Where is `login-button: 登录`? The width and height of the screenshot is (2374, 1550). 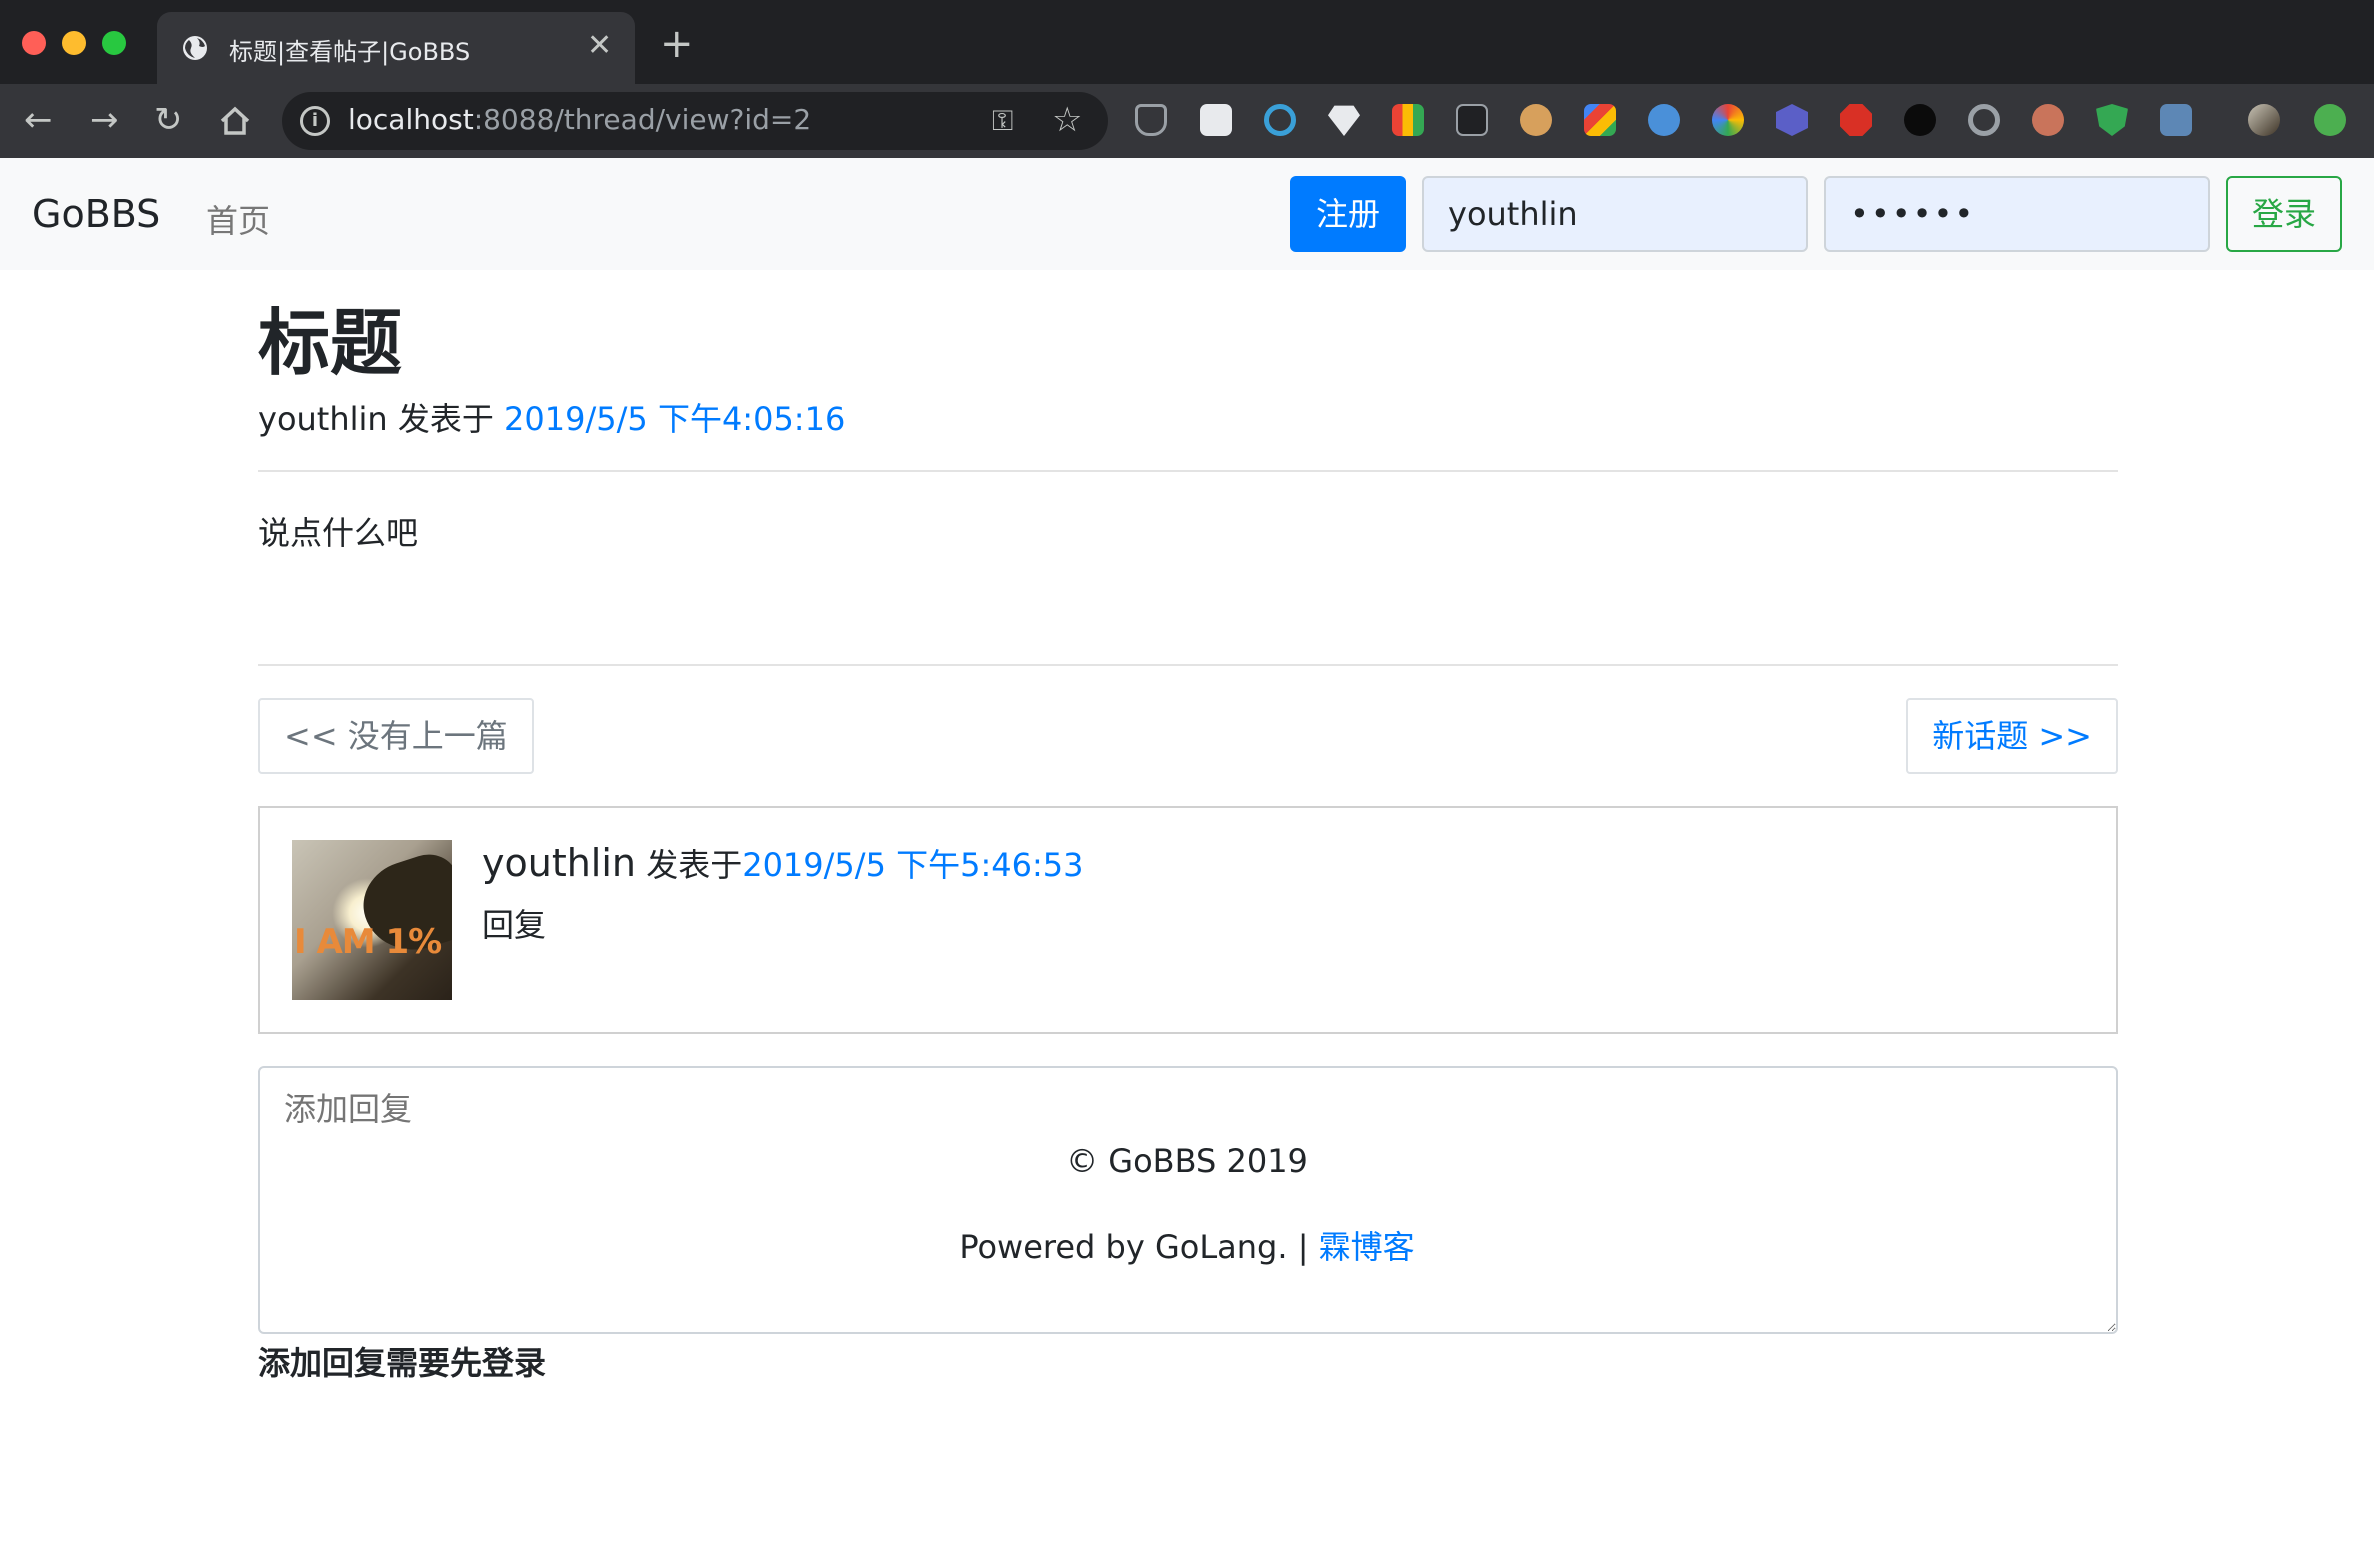 login-button: 登录 is located at coordinates (2284, 214).